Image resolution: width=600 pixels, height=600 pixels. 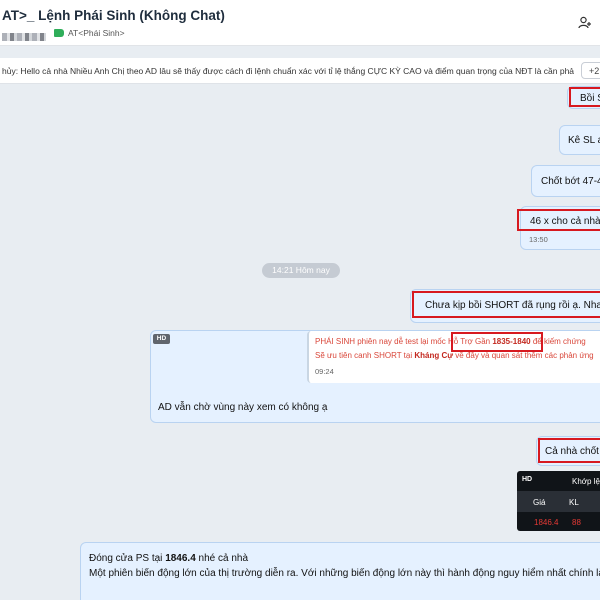 What do you see at coordinates (324, 371) in the screenshot?
I see `quote-time: 09:24` at bounding box center [324, 371].